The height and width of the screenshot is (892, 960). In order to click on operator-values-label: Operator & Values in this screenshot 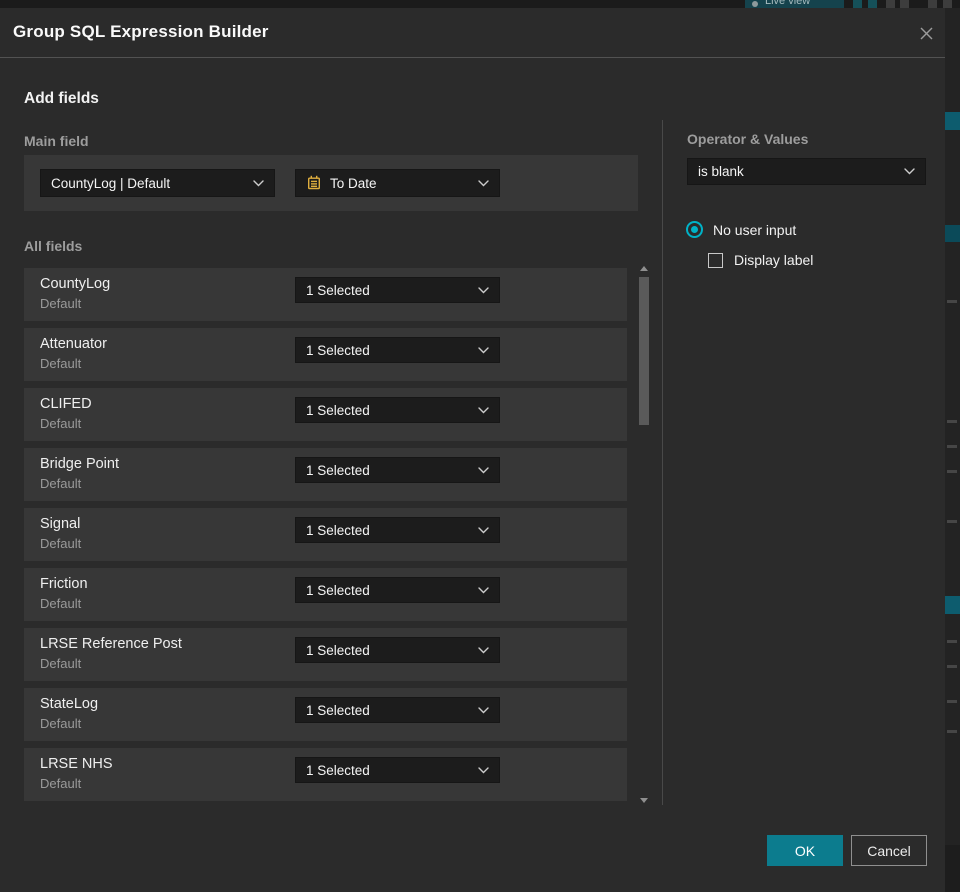, I will do `click(748, 139)`.